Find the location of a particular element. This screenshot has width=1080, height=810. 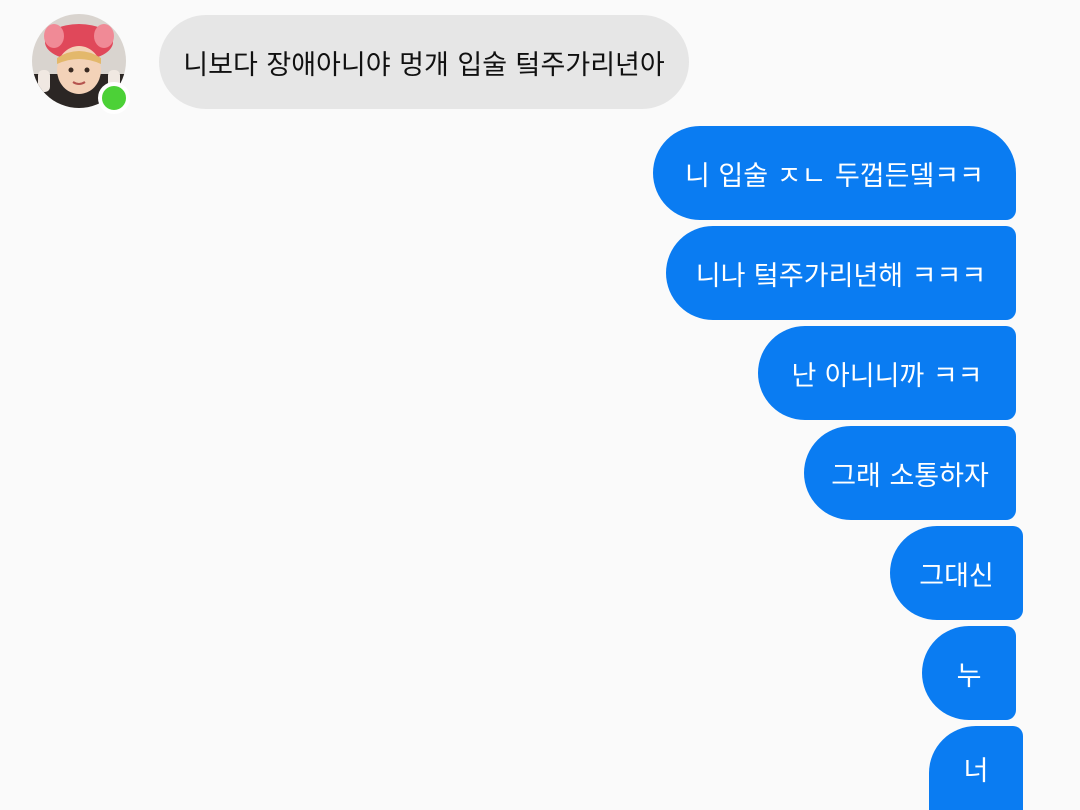

outgoing-message: 누 is located at coordinates (969, 673).